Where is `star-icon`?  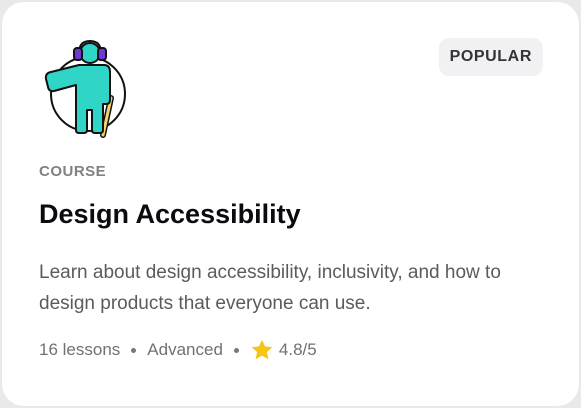
star-icon is located at coordinates (262, 349).